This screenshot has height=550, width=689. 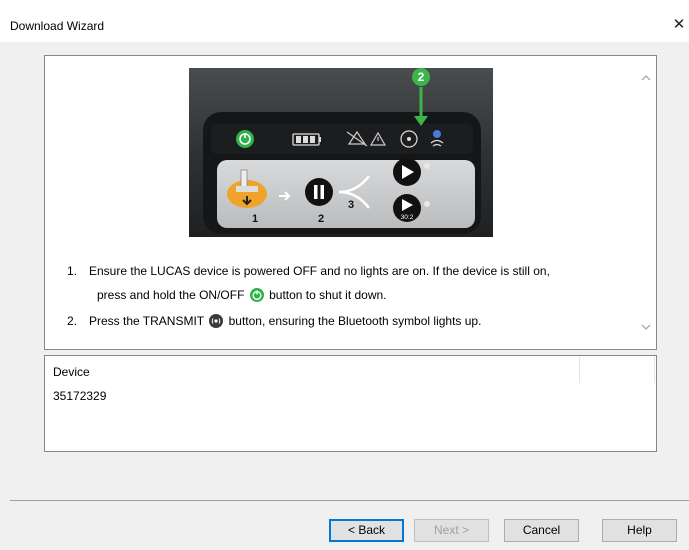 I want to click on transmit-icon, so click(x=216, y=325).